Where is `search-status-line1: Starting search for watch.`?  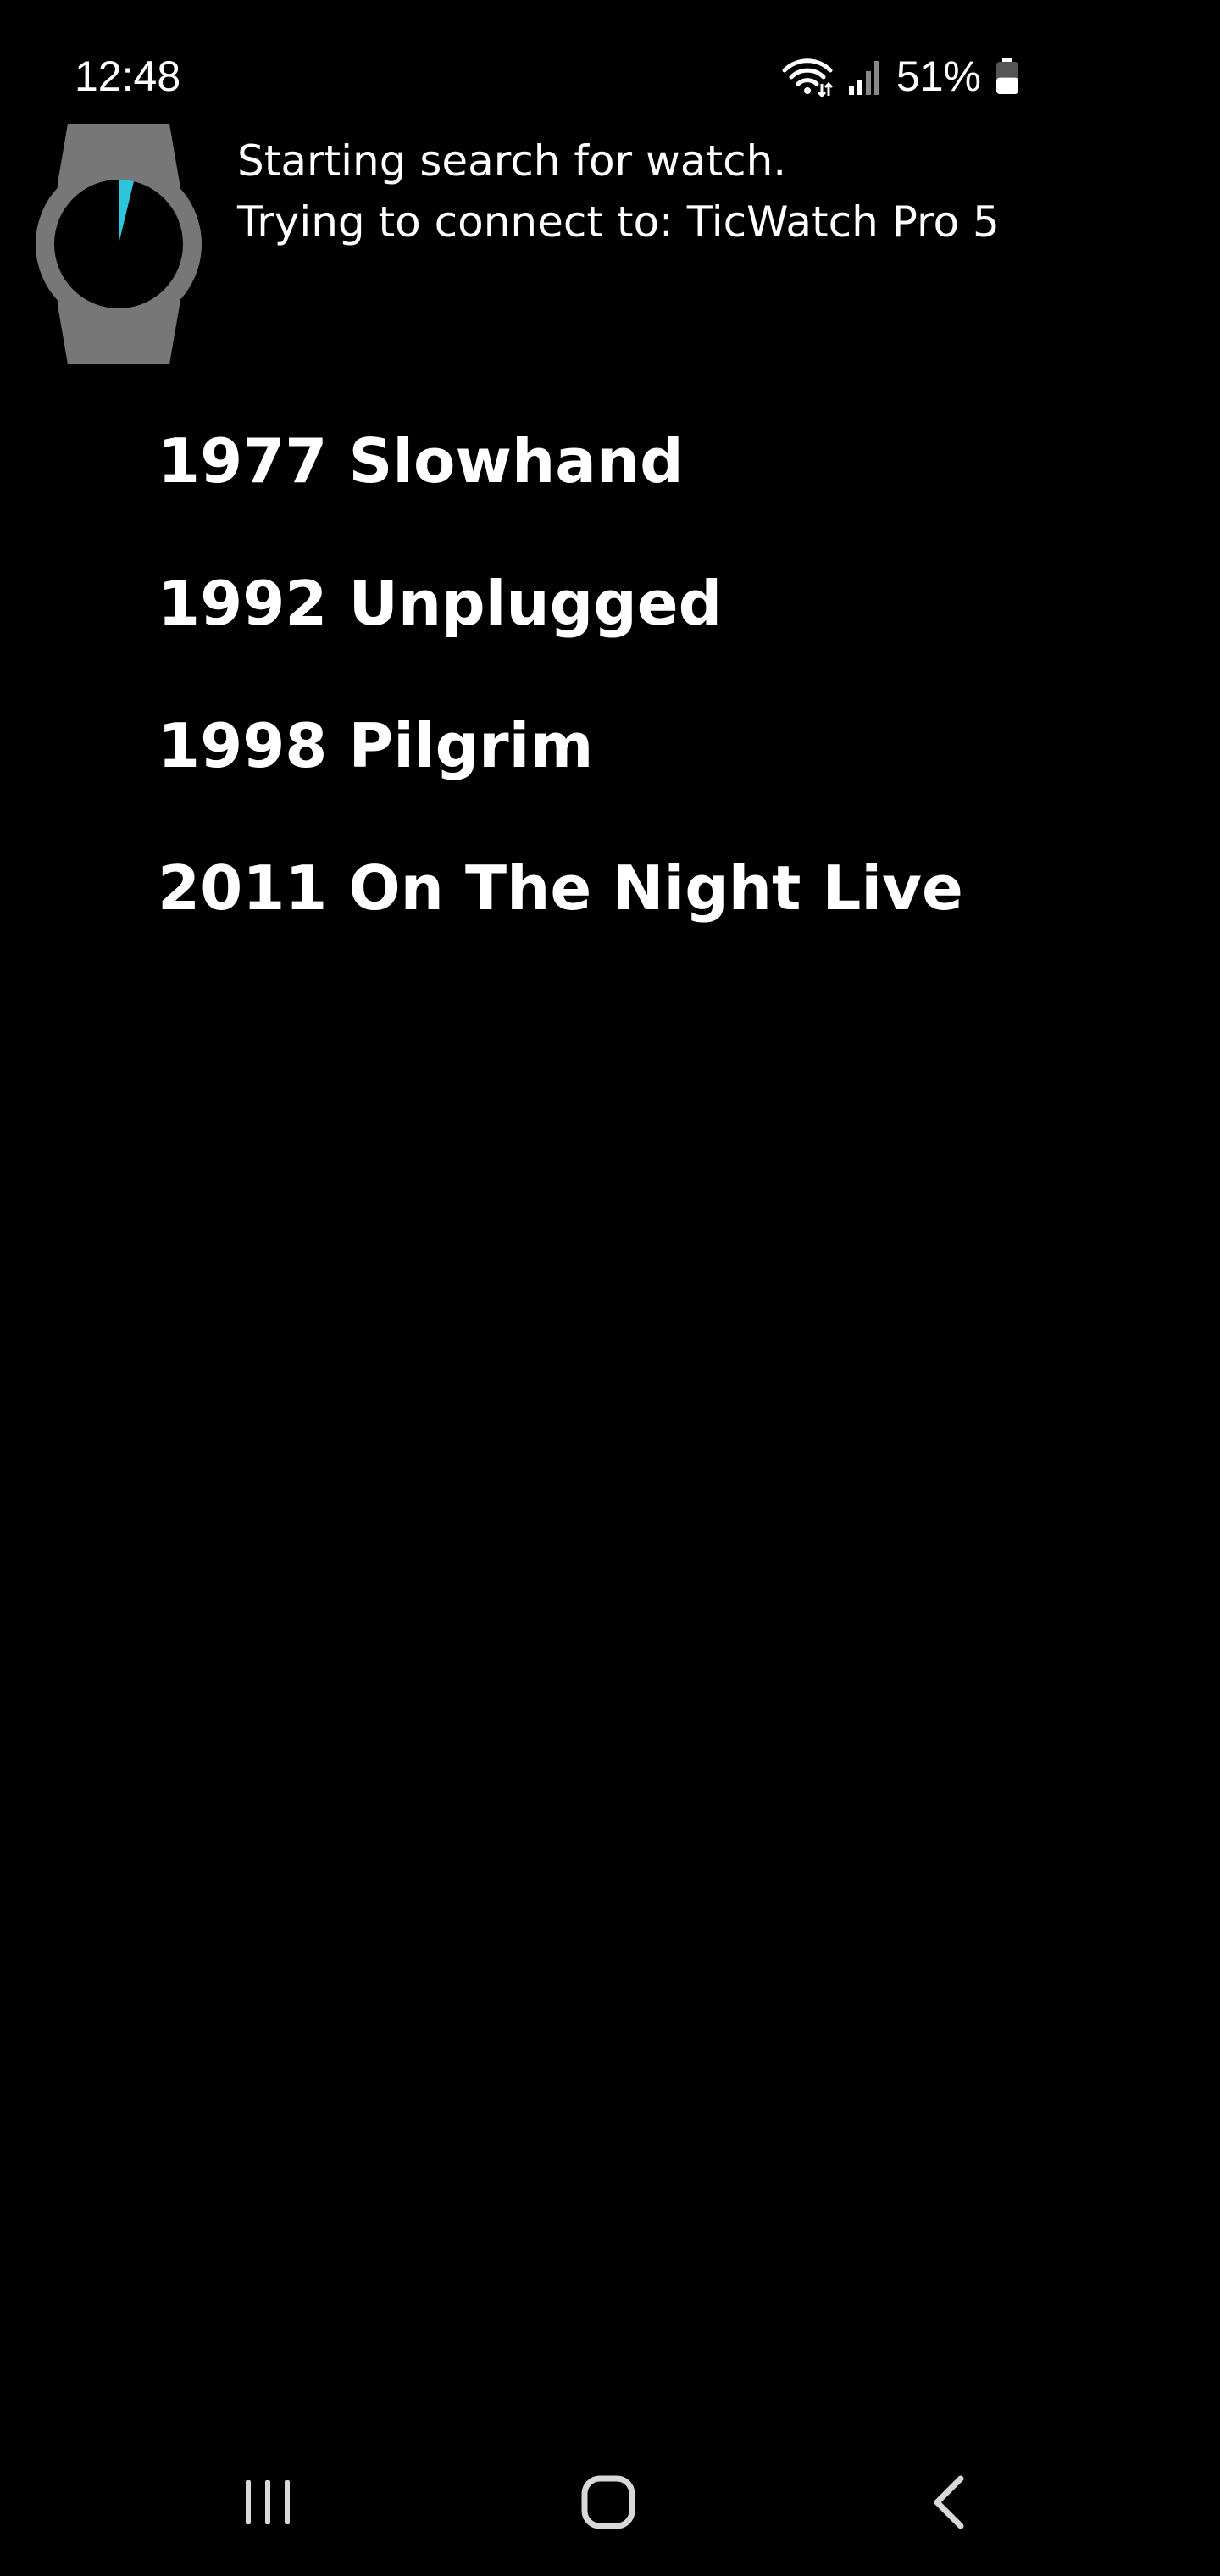 search-status-line1: Starting search for watch. is located at coordinates (512, 161).